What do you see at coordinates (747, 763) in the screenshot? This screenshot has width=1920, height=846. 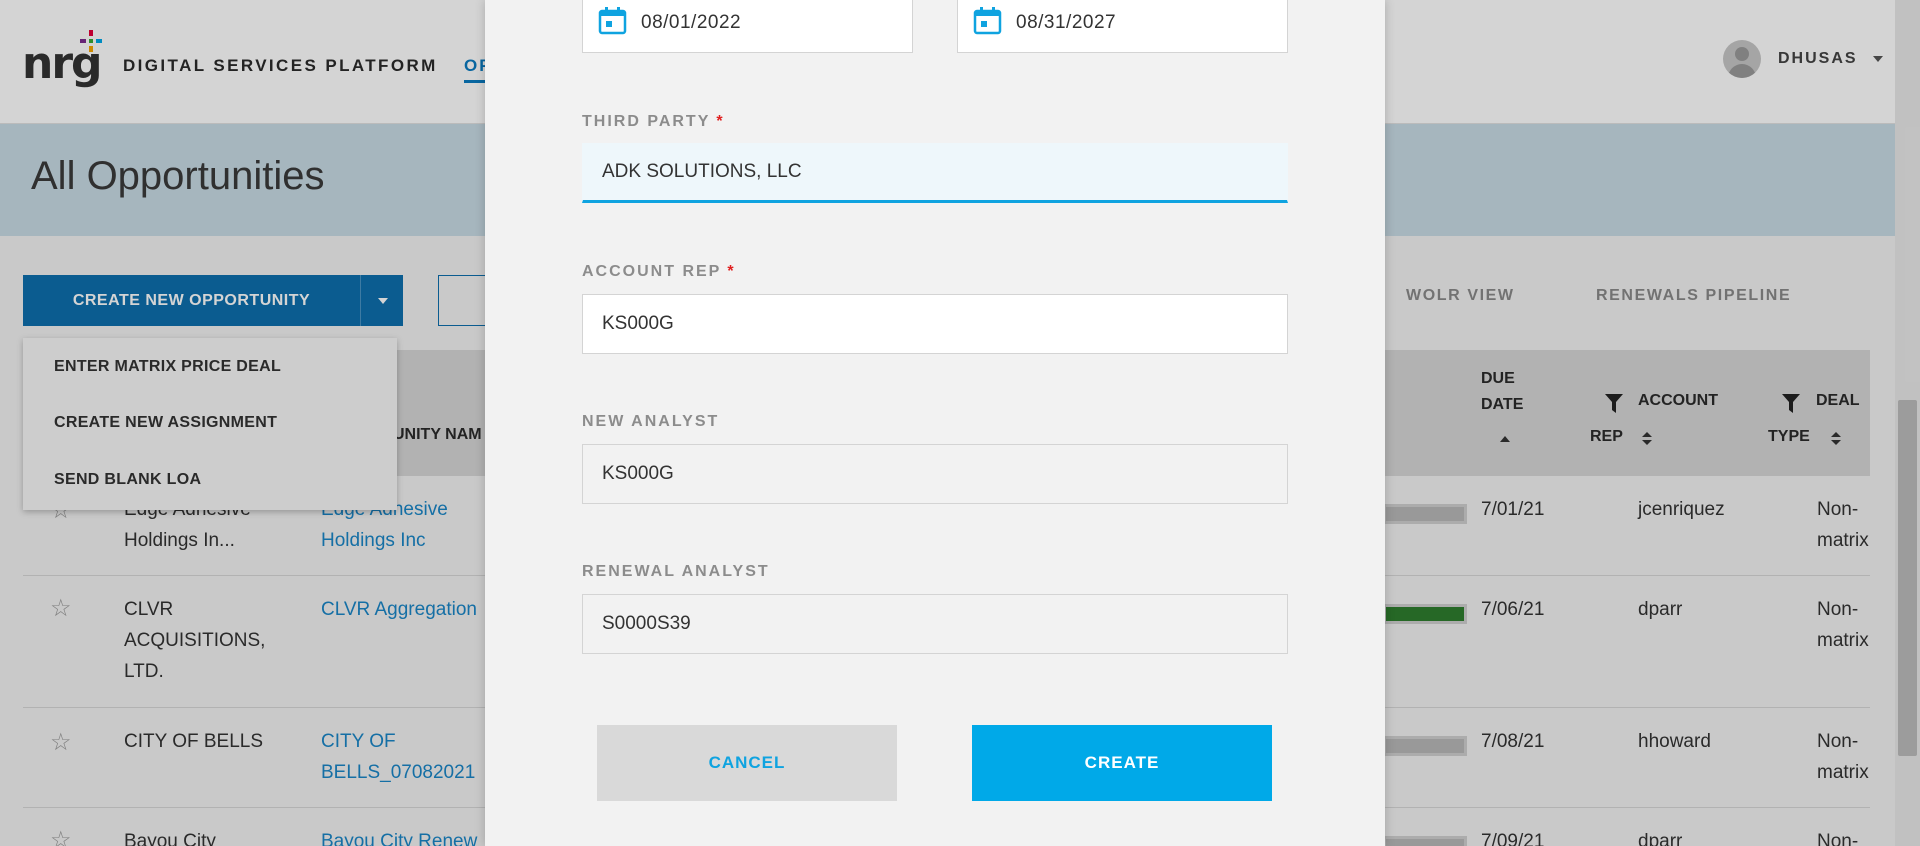 I see `cancel-button: CANCEL` at bounding box center [747, 763].